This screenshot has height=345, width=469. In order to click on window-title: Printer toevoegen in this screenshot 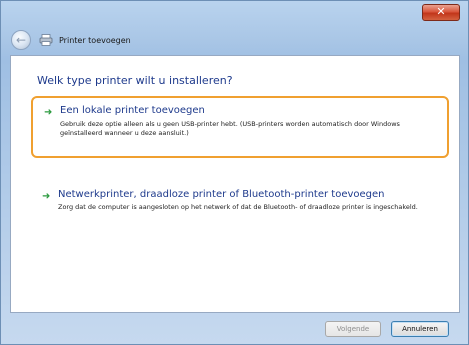, I will do `click(95, 40)`.